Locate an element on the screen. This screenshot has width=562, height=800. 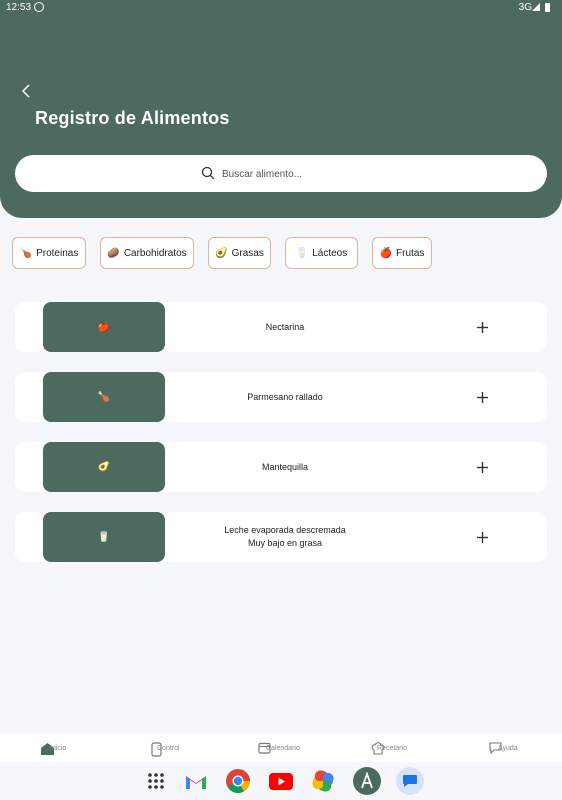
nav-item-calendario: Calendario is located at coordinates (280, 748).